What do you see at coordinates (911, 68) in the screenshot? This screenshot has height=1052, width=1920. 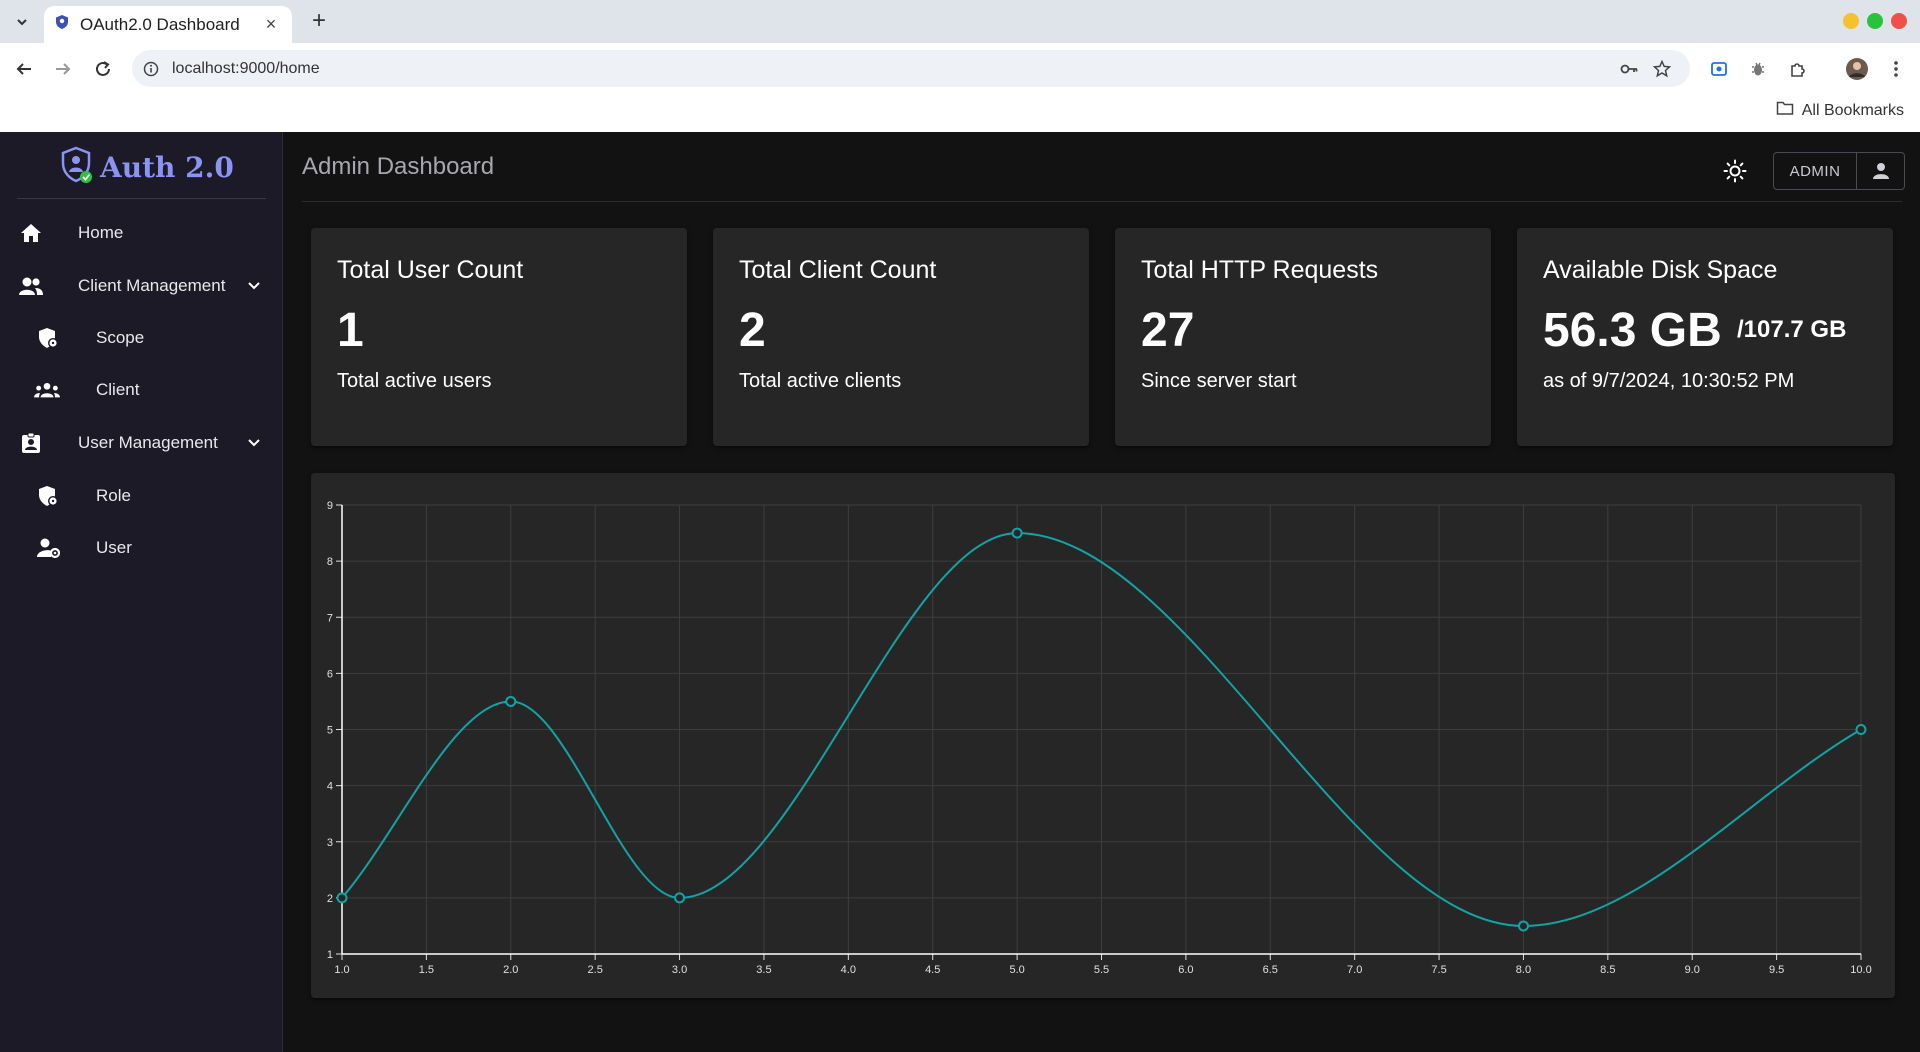 I see `url-omnibox: localhost:9000/home` at bounding box center [911, 68].